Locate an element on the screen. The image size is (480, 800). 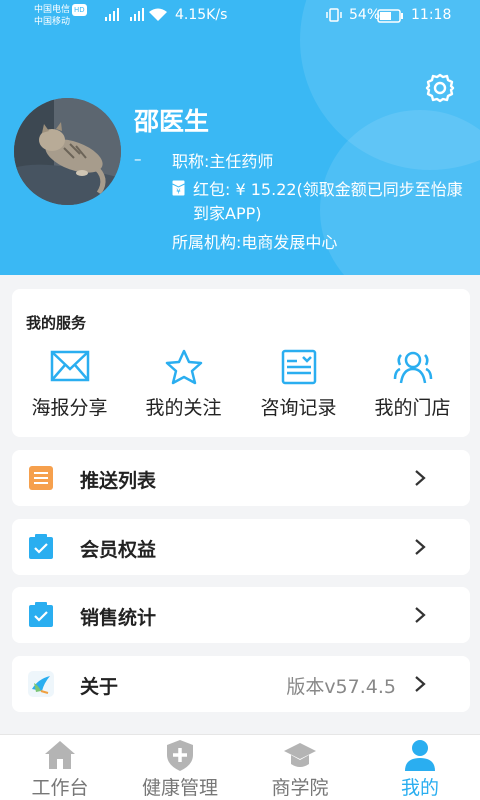
carrier-2: 中国移动 is located at coordinates (52, 22).